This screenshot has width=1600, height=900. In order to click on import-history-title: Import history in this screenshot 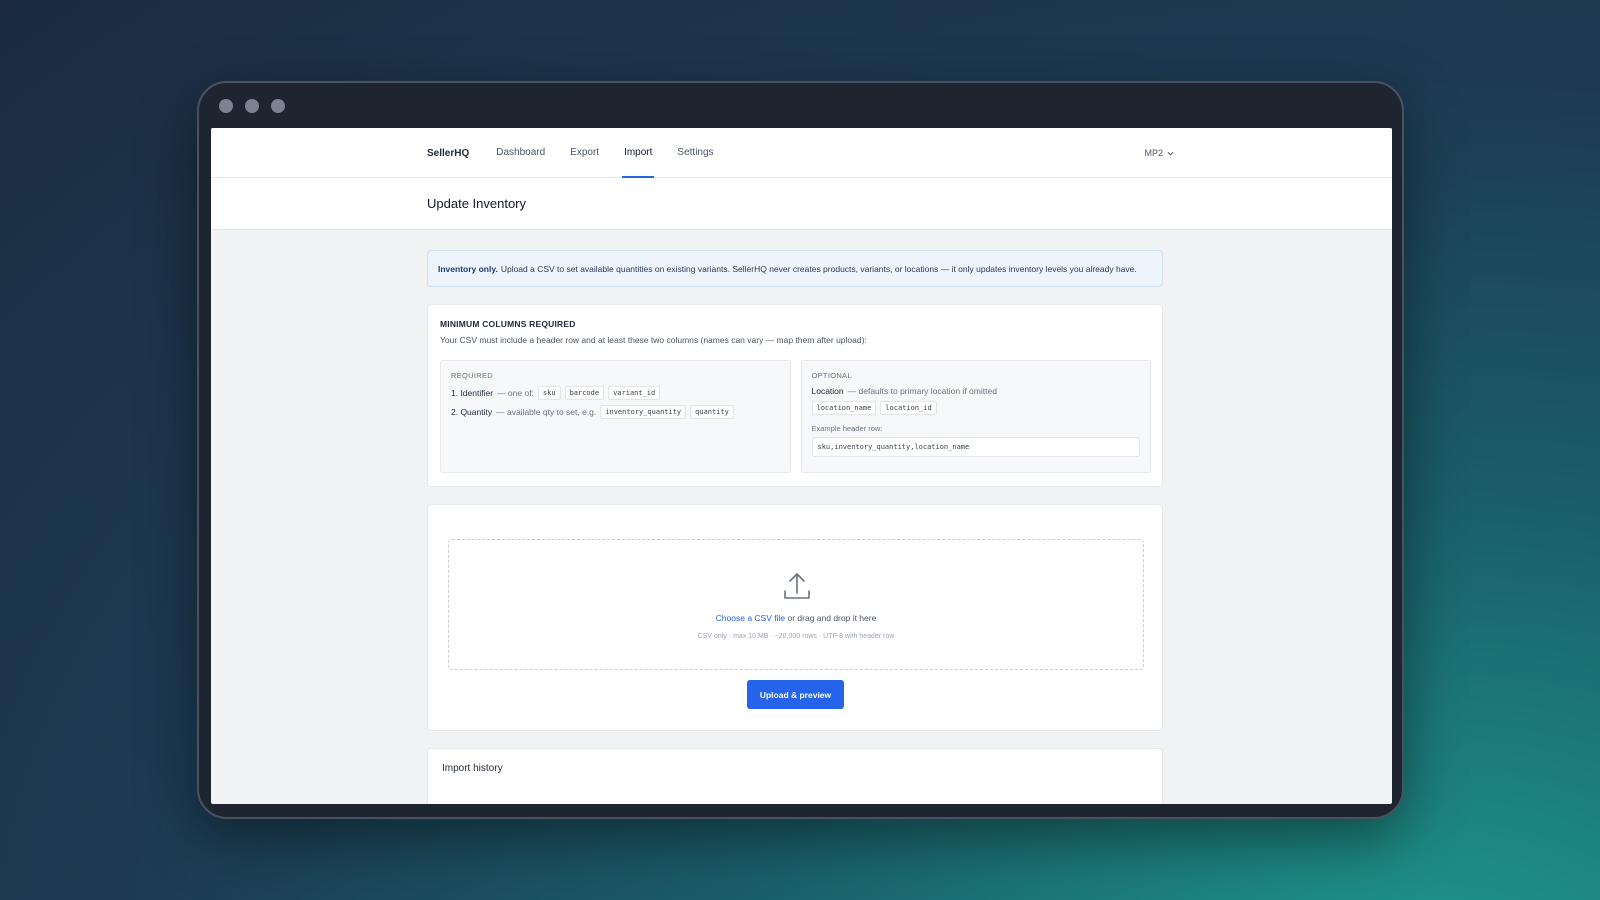, I will do `click(472, 768)`.